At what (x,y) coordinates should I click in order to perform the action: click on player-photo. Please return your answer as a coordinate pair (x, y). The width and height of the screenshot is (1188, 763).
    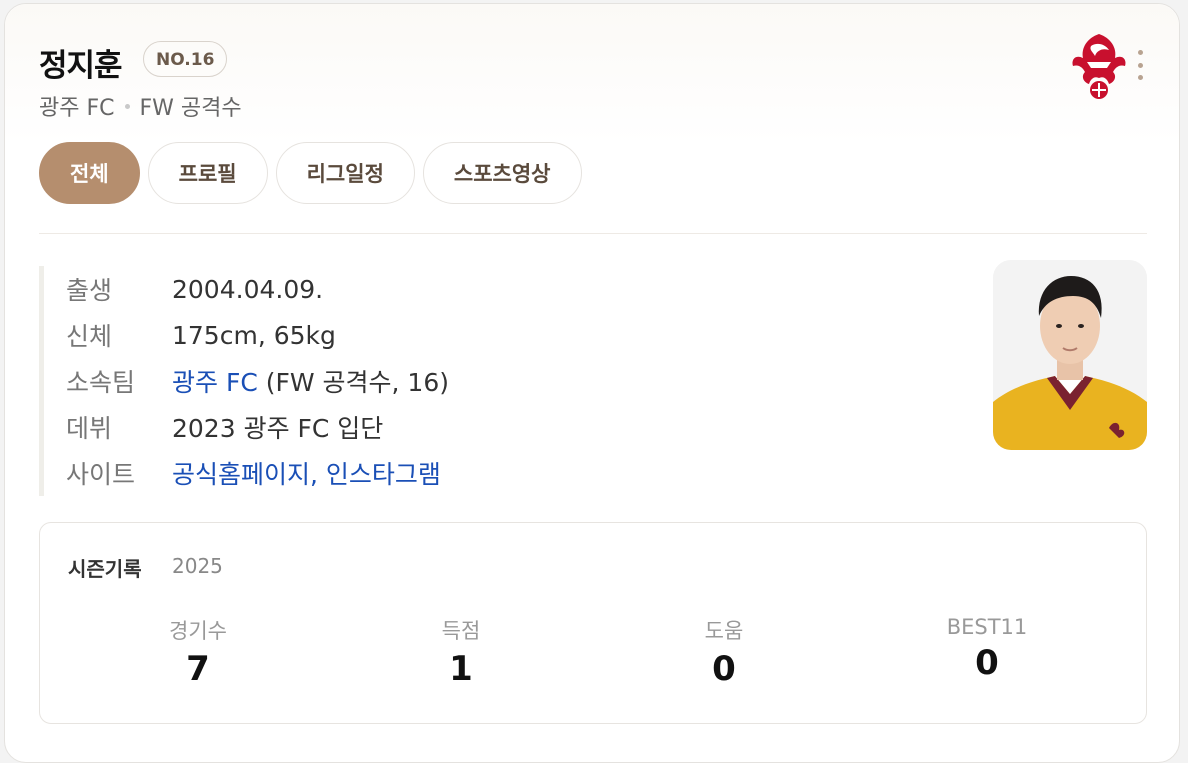
    Looking at the image, I should click on (1070, 355).